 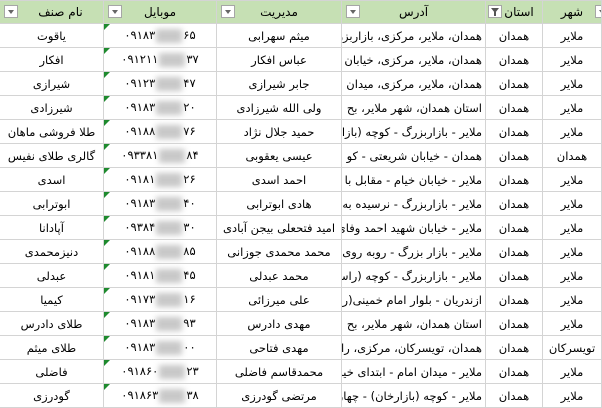 I want to click on cell-guild-name: طلا فروشی ماهان, so click(x=52, y=131).